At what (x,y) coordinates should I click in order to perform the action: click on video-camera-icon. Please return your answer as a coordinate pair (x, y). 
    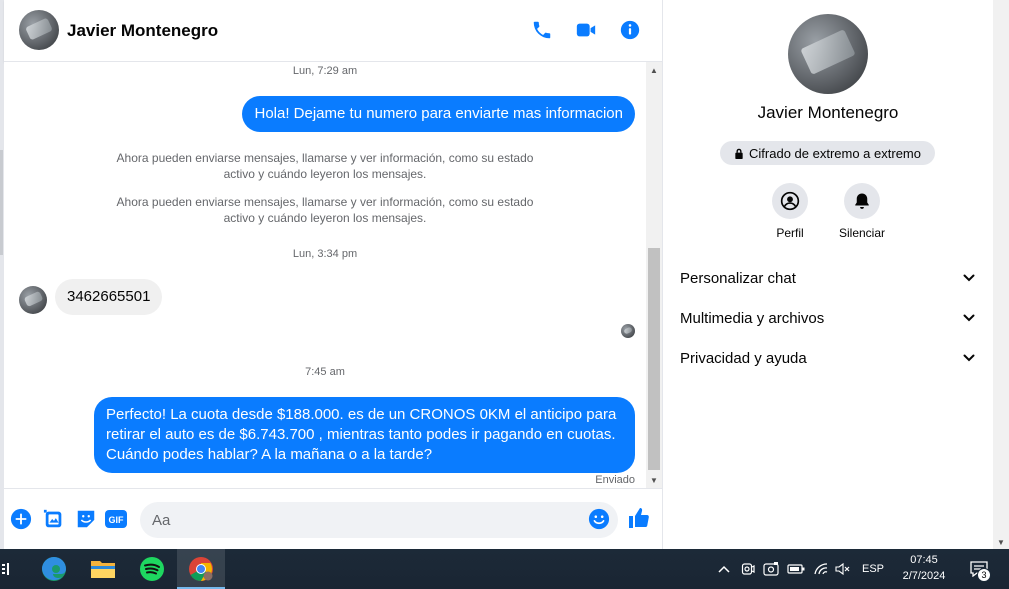
    Looking at the image, I should click on (586, 30).